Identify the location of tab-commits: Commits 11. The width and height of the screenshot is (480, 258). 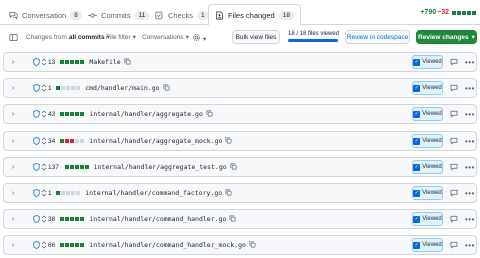
(119, 15).